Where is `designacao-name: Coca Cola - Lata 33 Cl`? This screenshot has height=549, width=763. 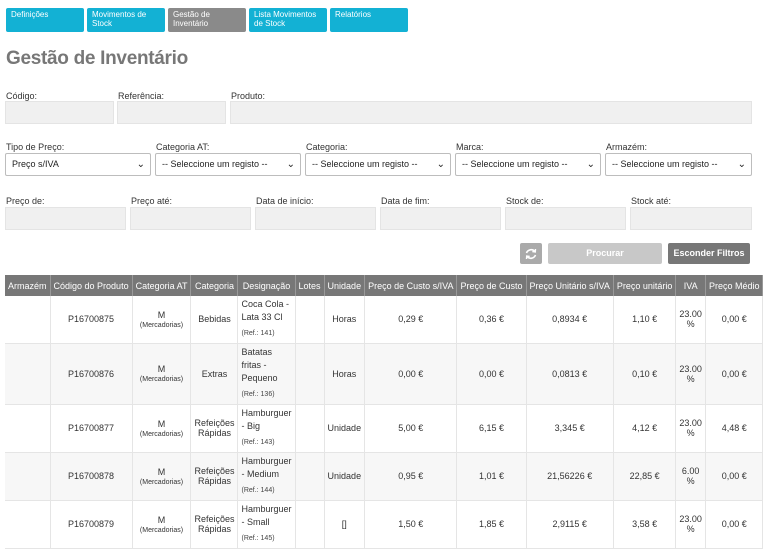 designacao-name: Coca Cola - Lata 33 Cl is located at coordinates (265, 311).